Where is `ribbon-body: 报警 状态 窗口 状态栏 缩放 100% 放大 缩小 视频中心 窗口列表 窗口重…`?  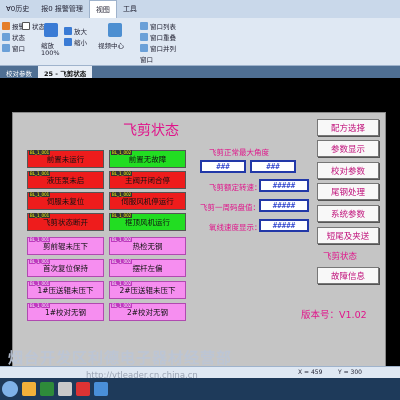
ribbon-body: 报警 状态 窗口 状态栏 缩放 100% 放大 缩小 视频中心 窗口列表 窗口重… is located at coordinates (200, 41).